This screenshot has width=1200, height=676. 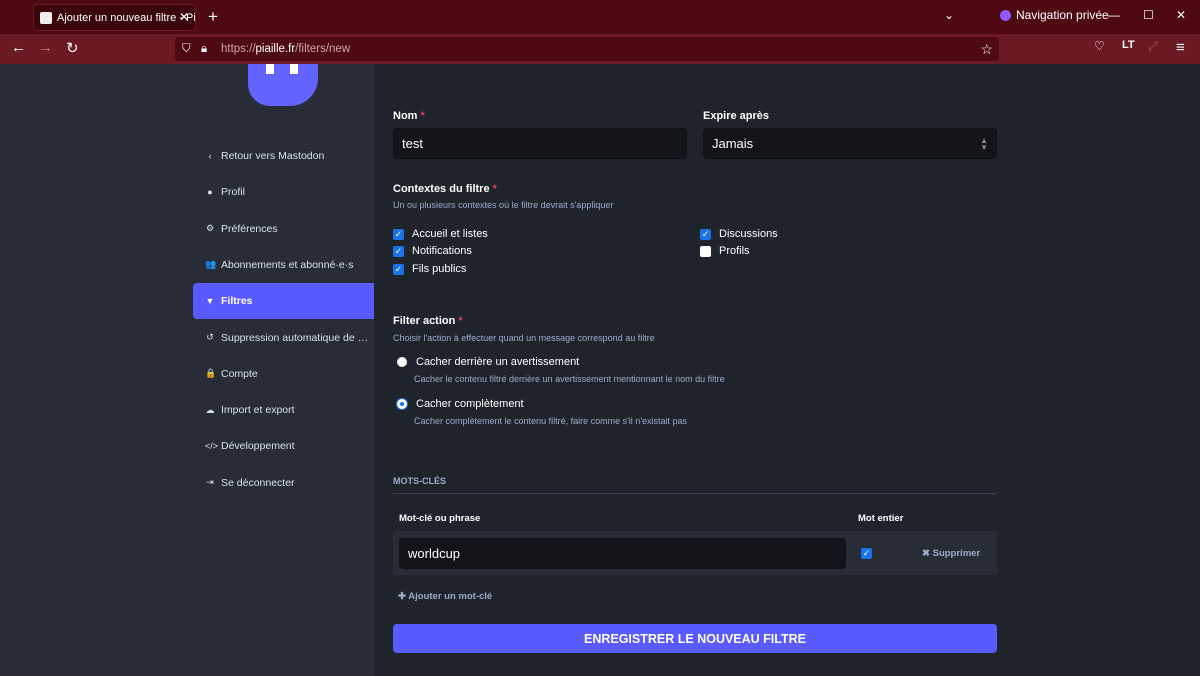 What do you see at coordinates (45, 47) in the screenshot?
I see `forward-button: →` at bounding box center [45, 47].